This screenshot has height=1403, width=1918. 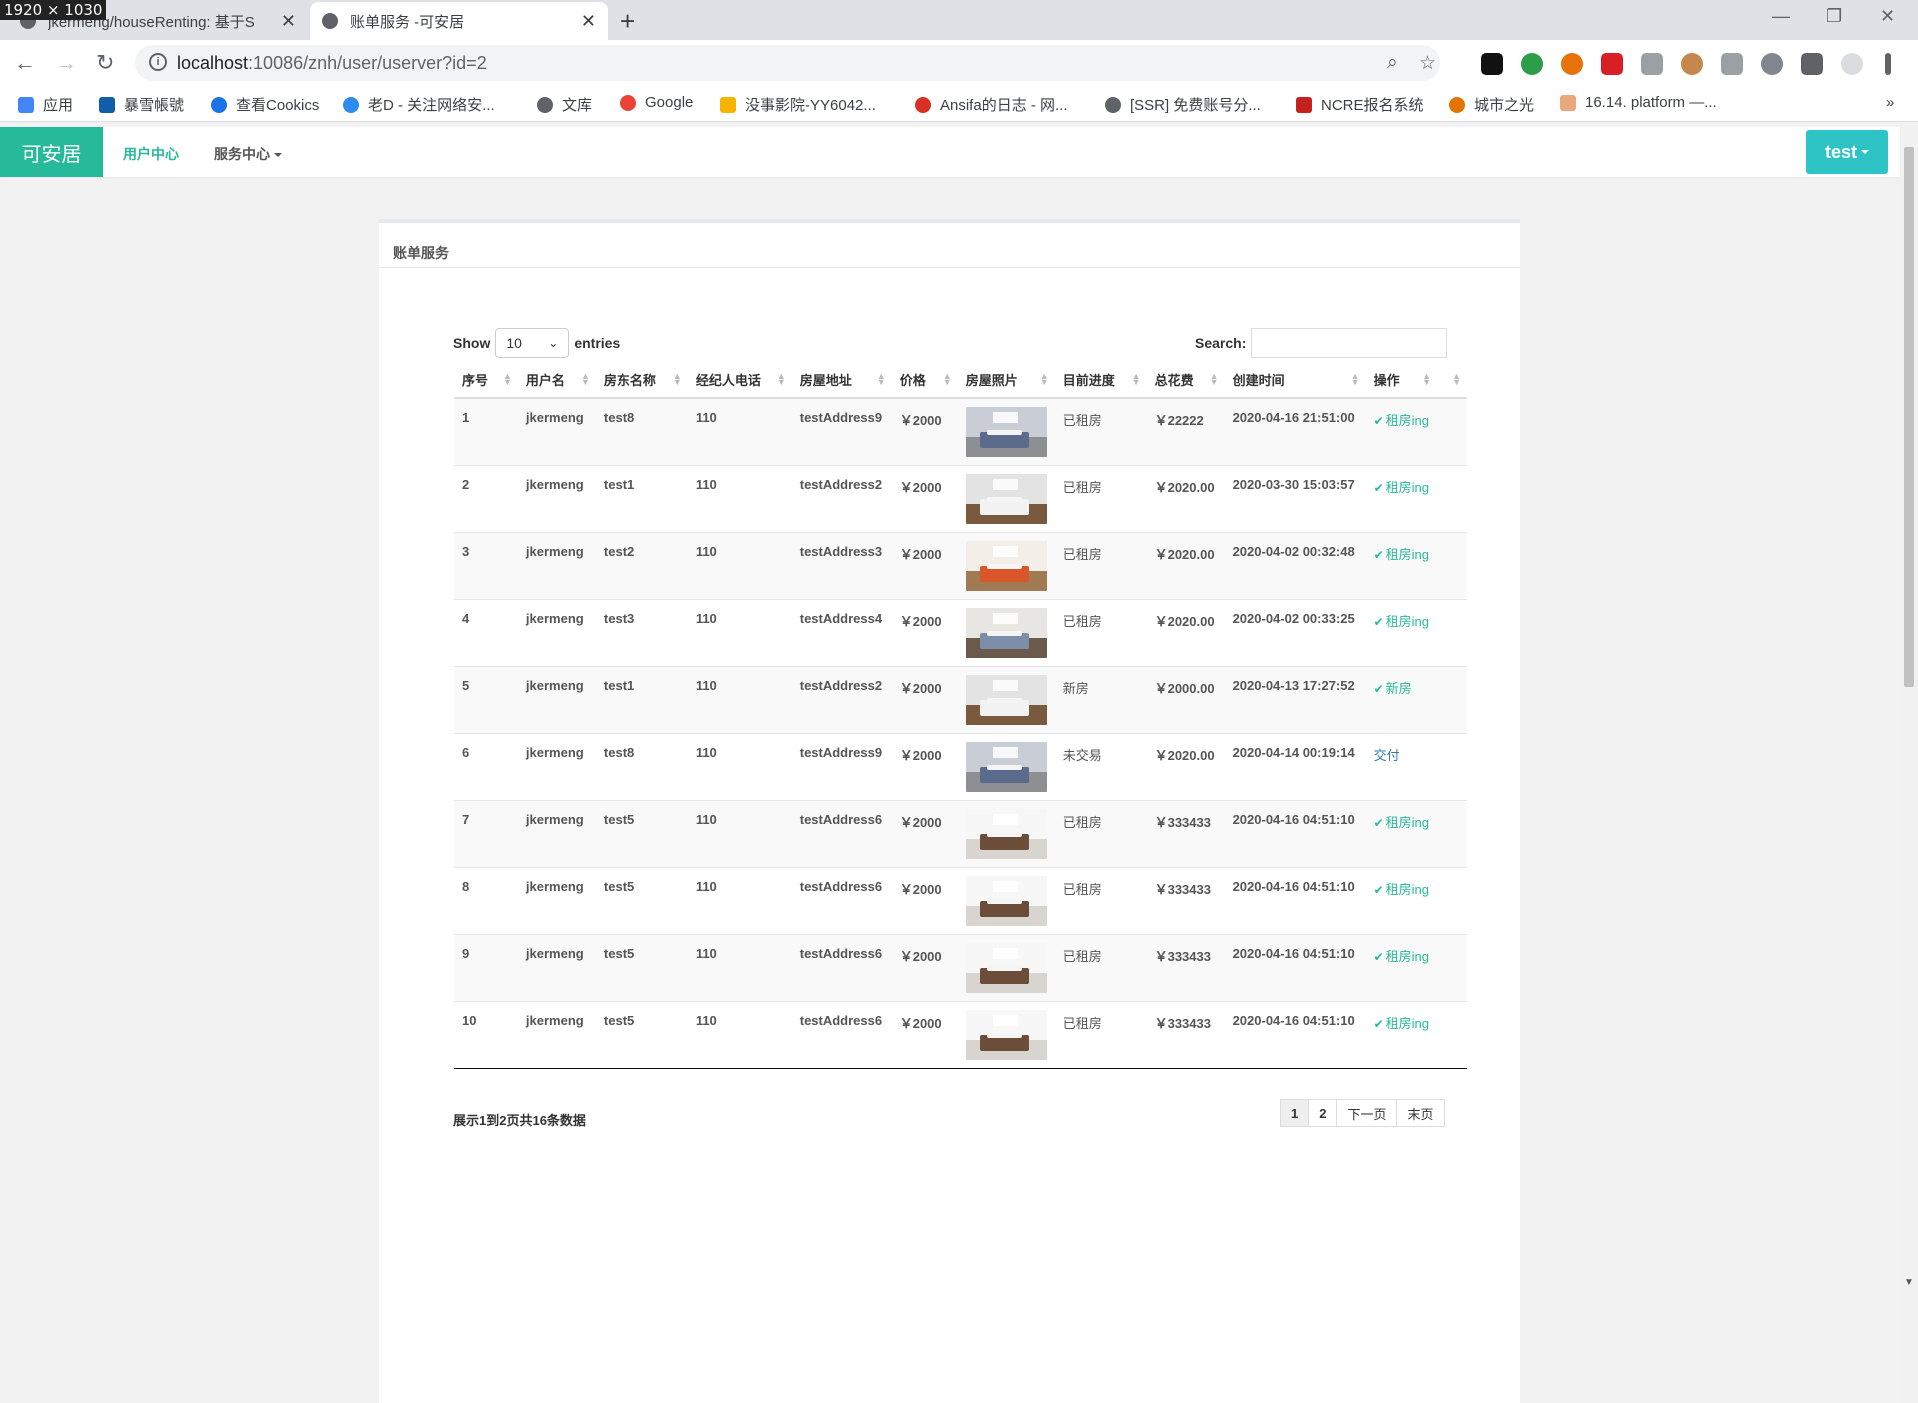 What do you see at coordinates (486, 380) in the screenshot?
I see `column-header: 序号 ▲ ▼` at bounding box center [486, 380].